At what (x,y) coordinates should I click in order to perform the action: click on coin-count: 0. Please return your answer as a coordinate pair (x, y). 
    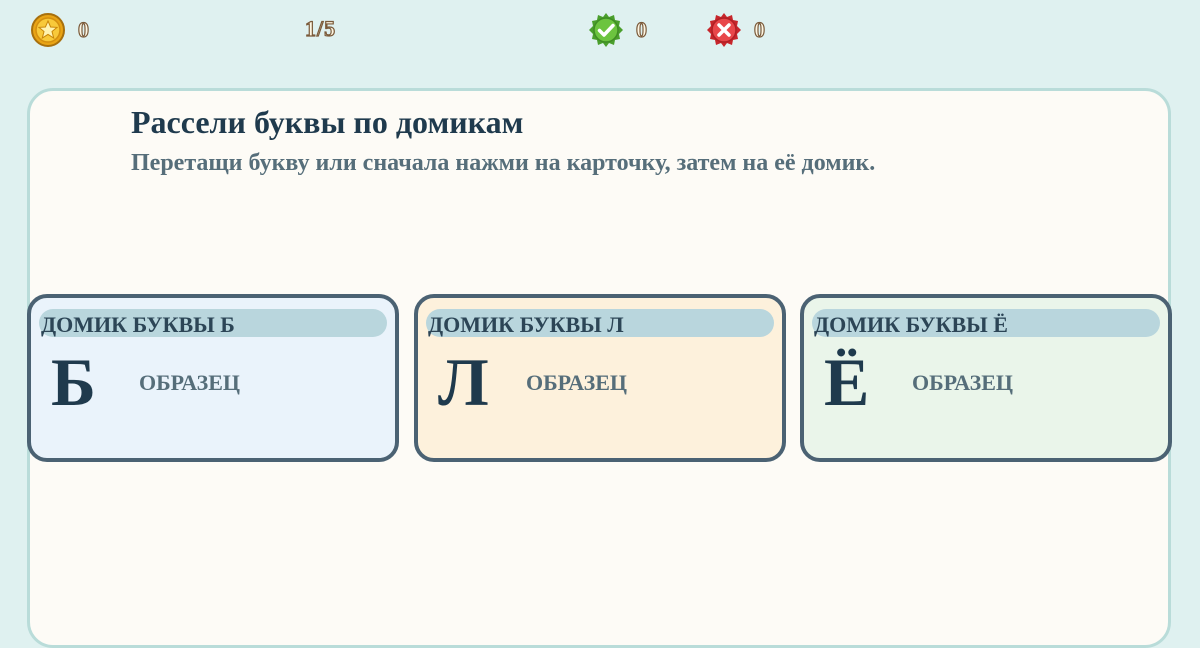
    Looking at the image, I should click on (83, 29).